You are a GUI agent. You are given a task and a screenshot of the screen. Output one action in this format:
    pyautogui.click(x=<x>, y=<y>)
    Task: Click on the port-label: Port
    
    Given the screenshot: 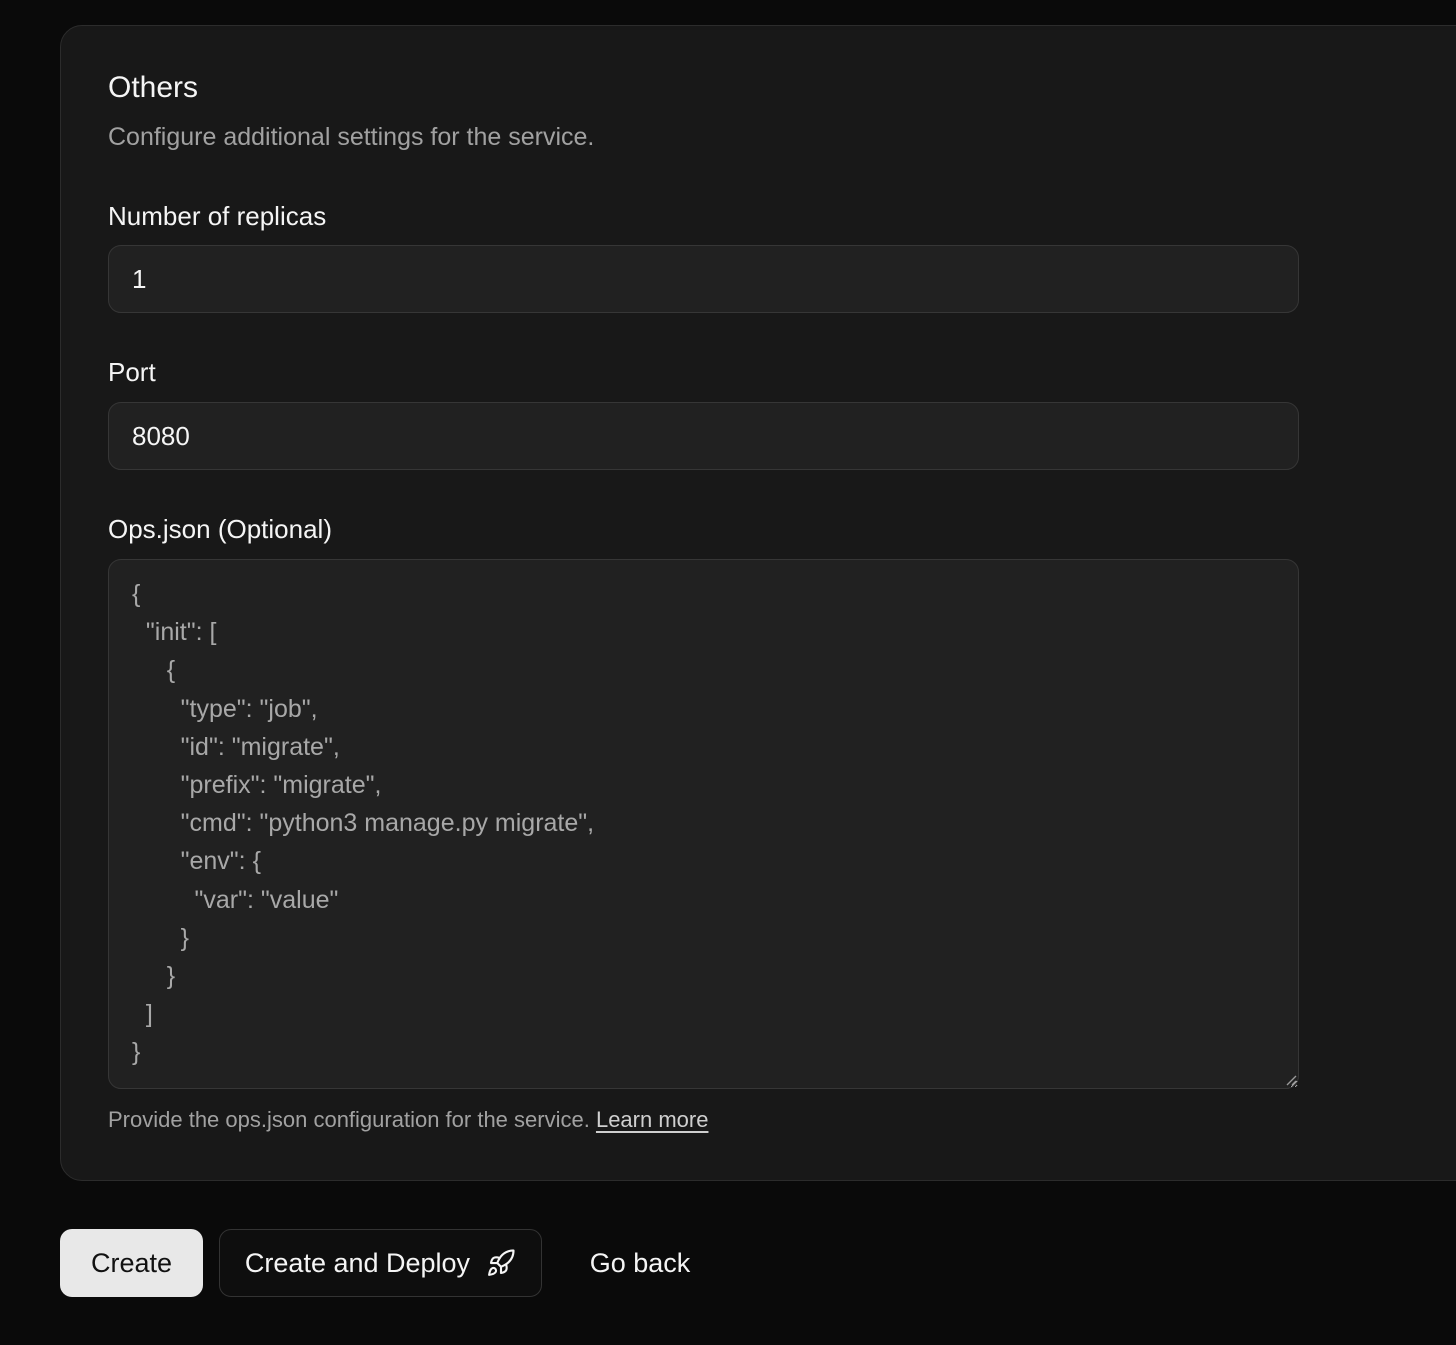 What is the action you would take?
    pyautogui.click(x=132, y=372)
    